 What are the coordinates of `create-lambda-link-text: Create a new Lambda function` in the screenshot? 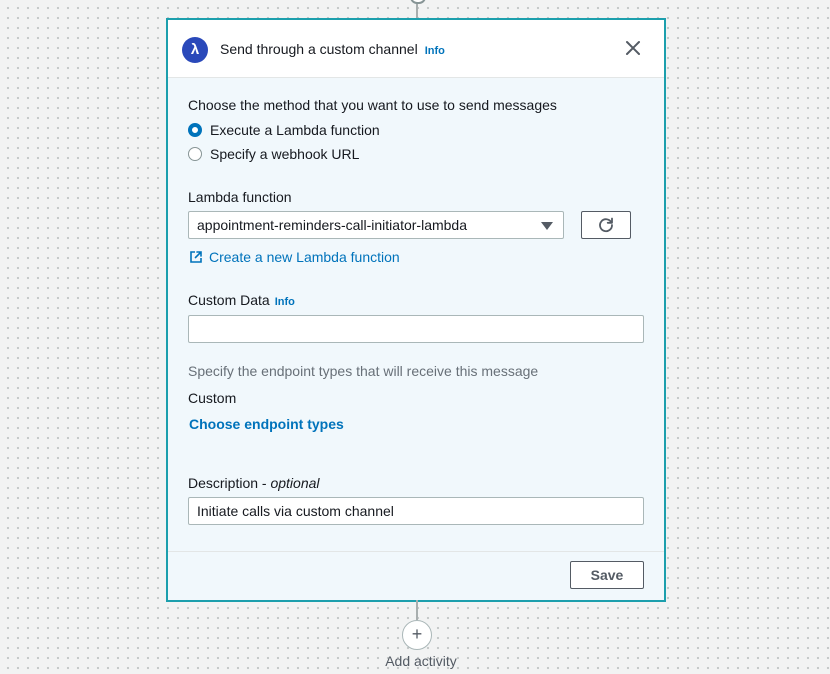 It's located at (304, 257).